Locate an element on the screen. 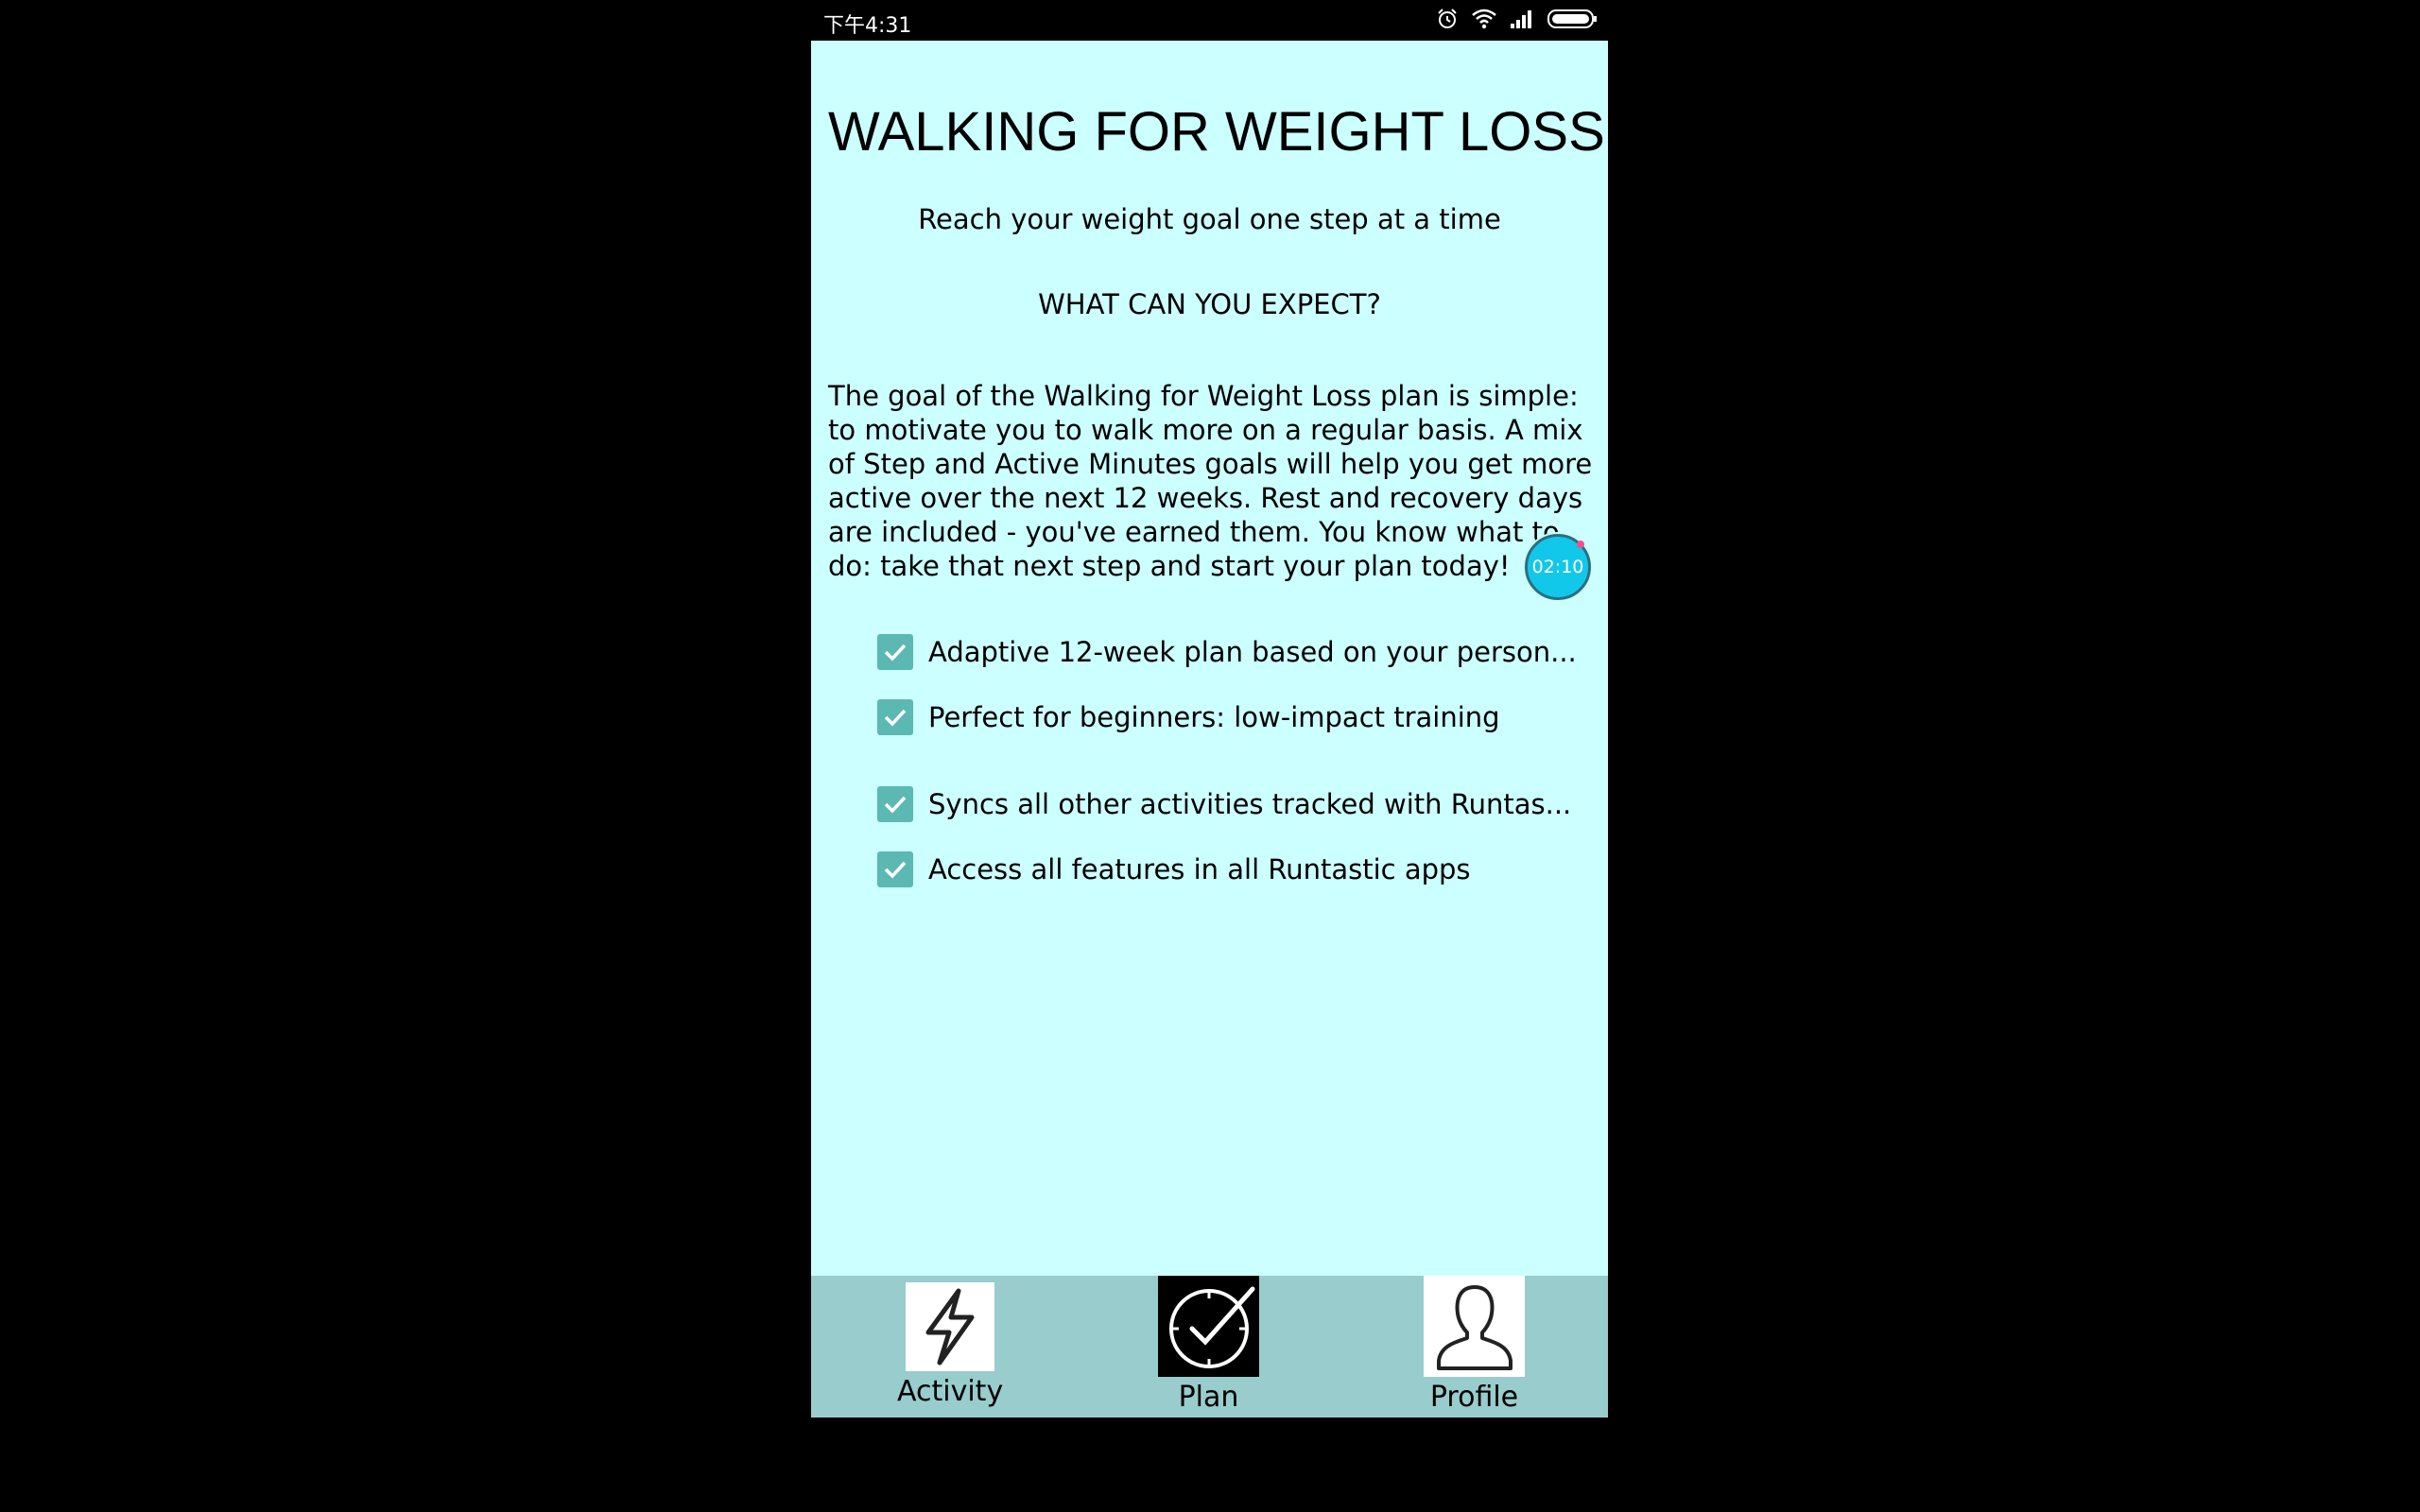  nav-label: Activity is located at coordinates (950, 1391).